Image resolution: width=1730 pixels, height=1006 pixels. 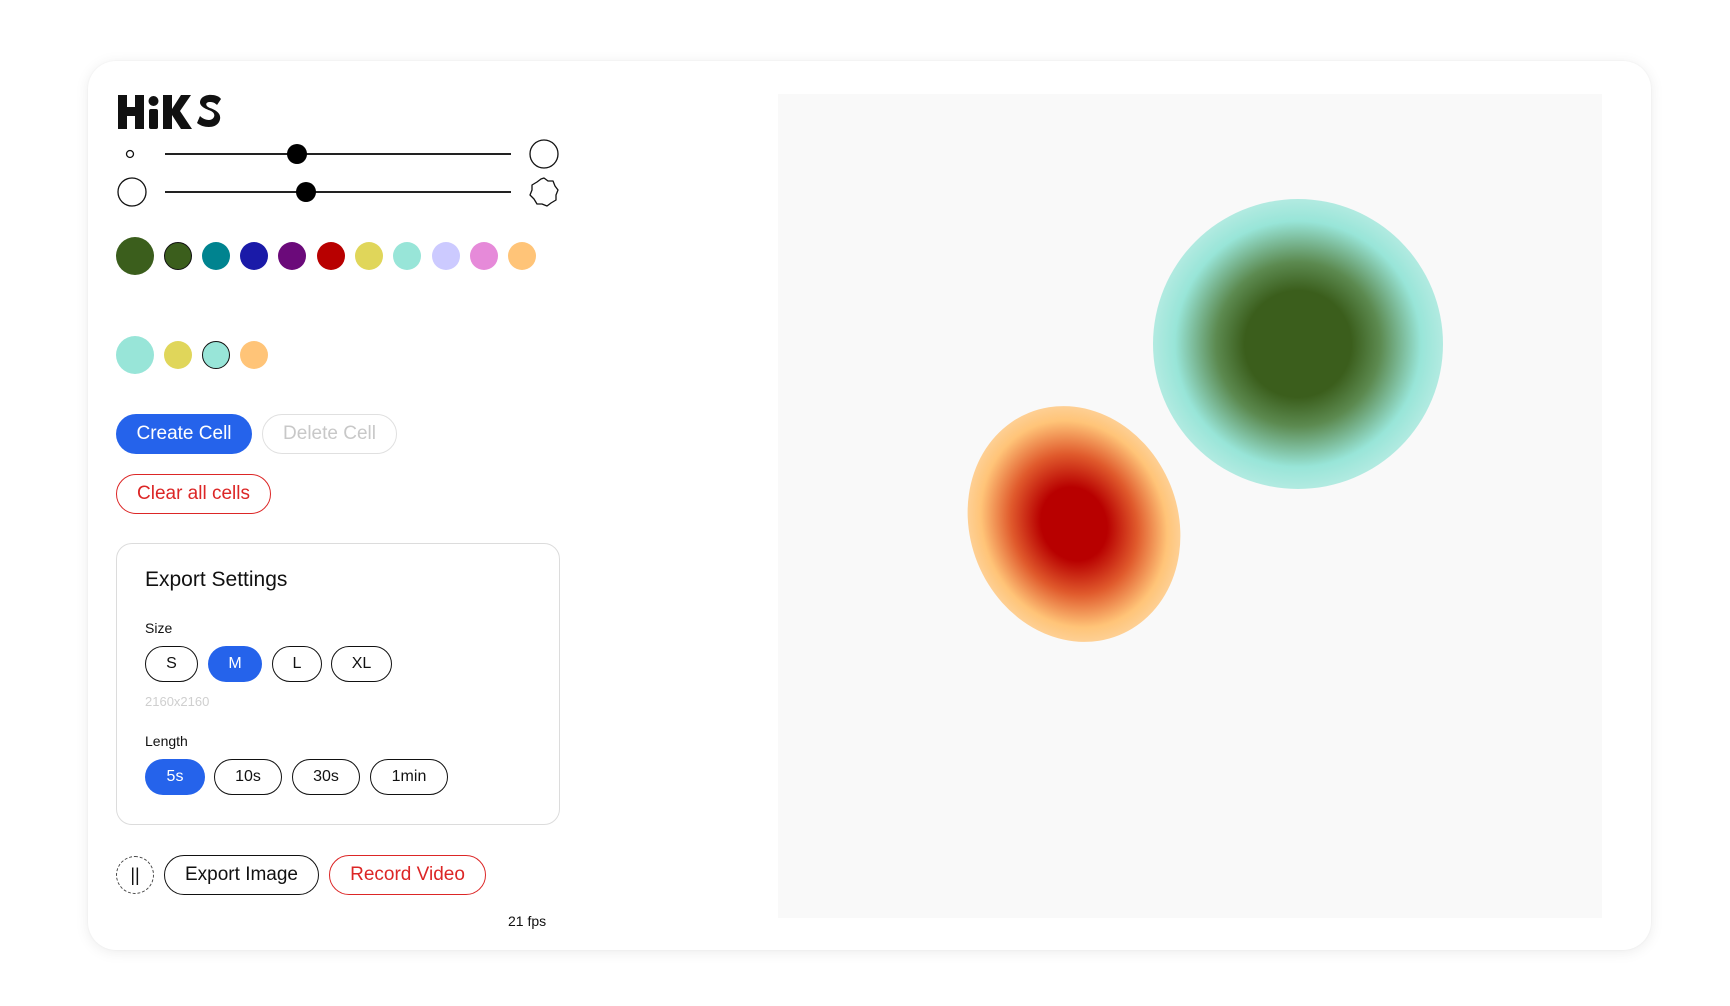 What do you see at coordinates (297, 664) in the screenshot?
I see `size-option-l: L` at bounding box center [297, 664].